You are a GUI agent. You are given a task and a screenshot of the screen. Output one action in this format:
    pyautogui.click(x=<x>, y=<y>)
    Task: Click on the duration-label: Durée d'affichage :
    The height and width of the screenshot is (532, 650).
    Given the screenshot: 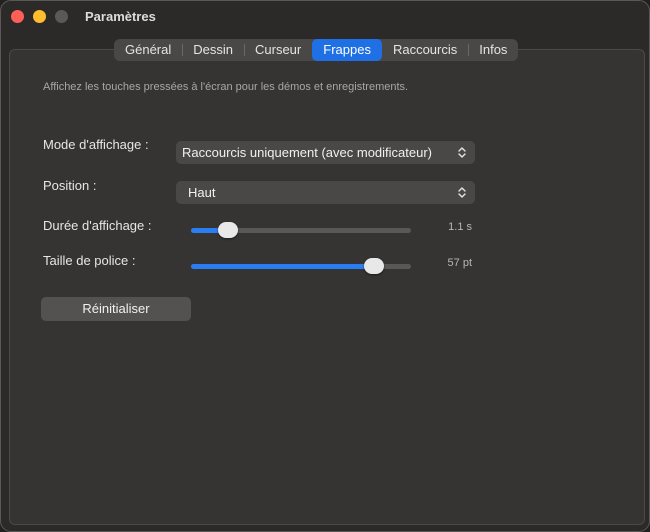 What is the action you would take?
    pyautogui.click(x=97, y=225)
    